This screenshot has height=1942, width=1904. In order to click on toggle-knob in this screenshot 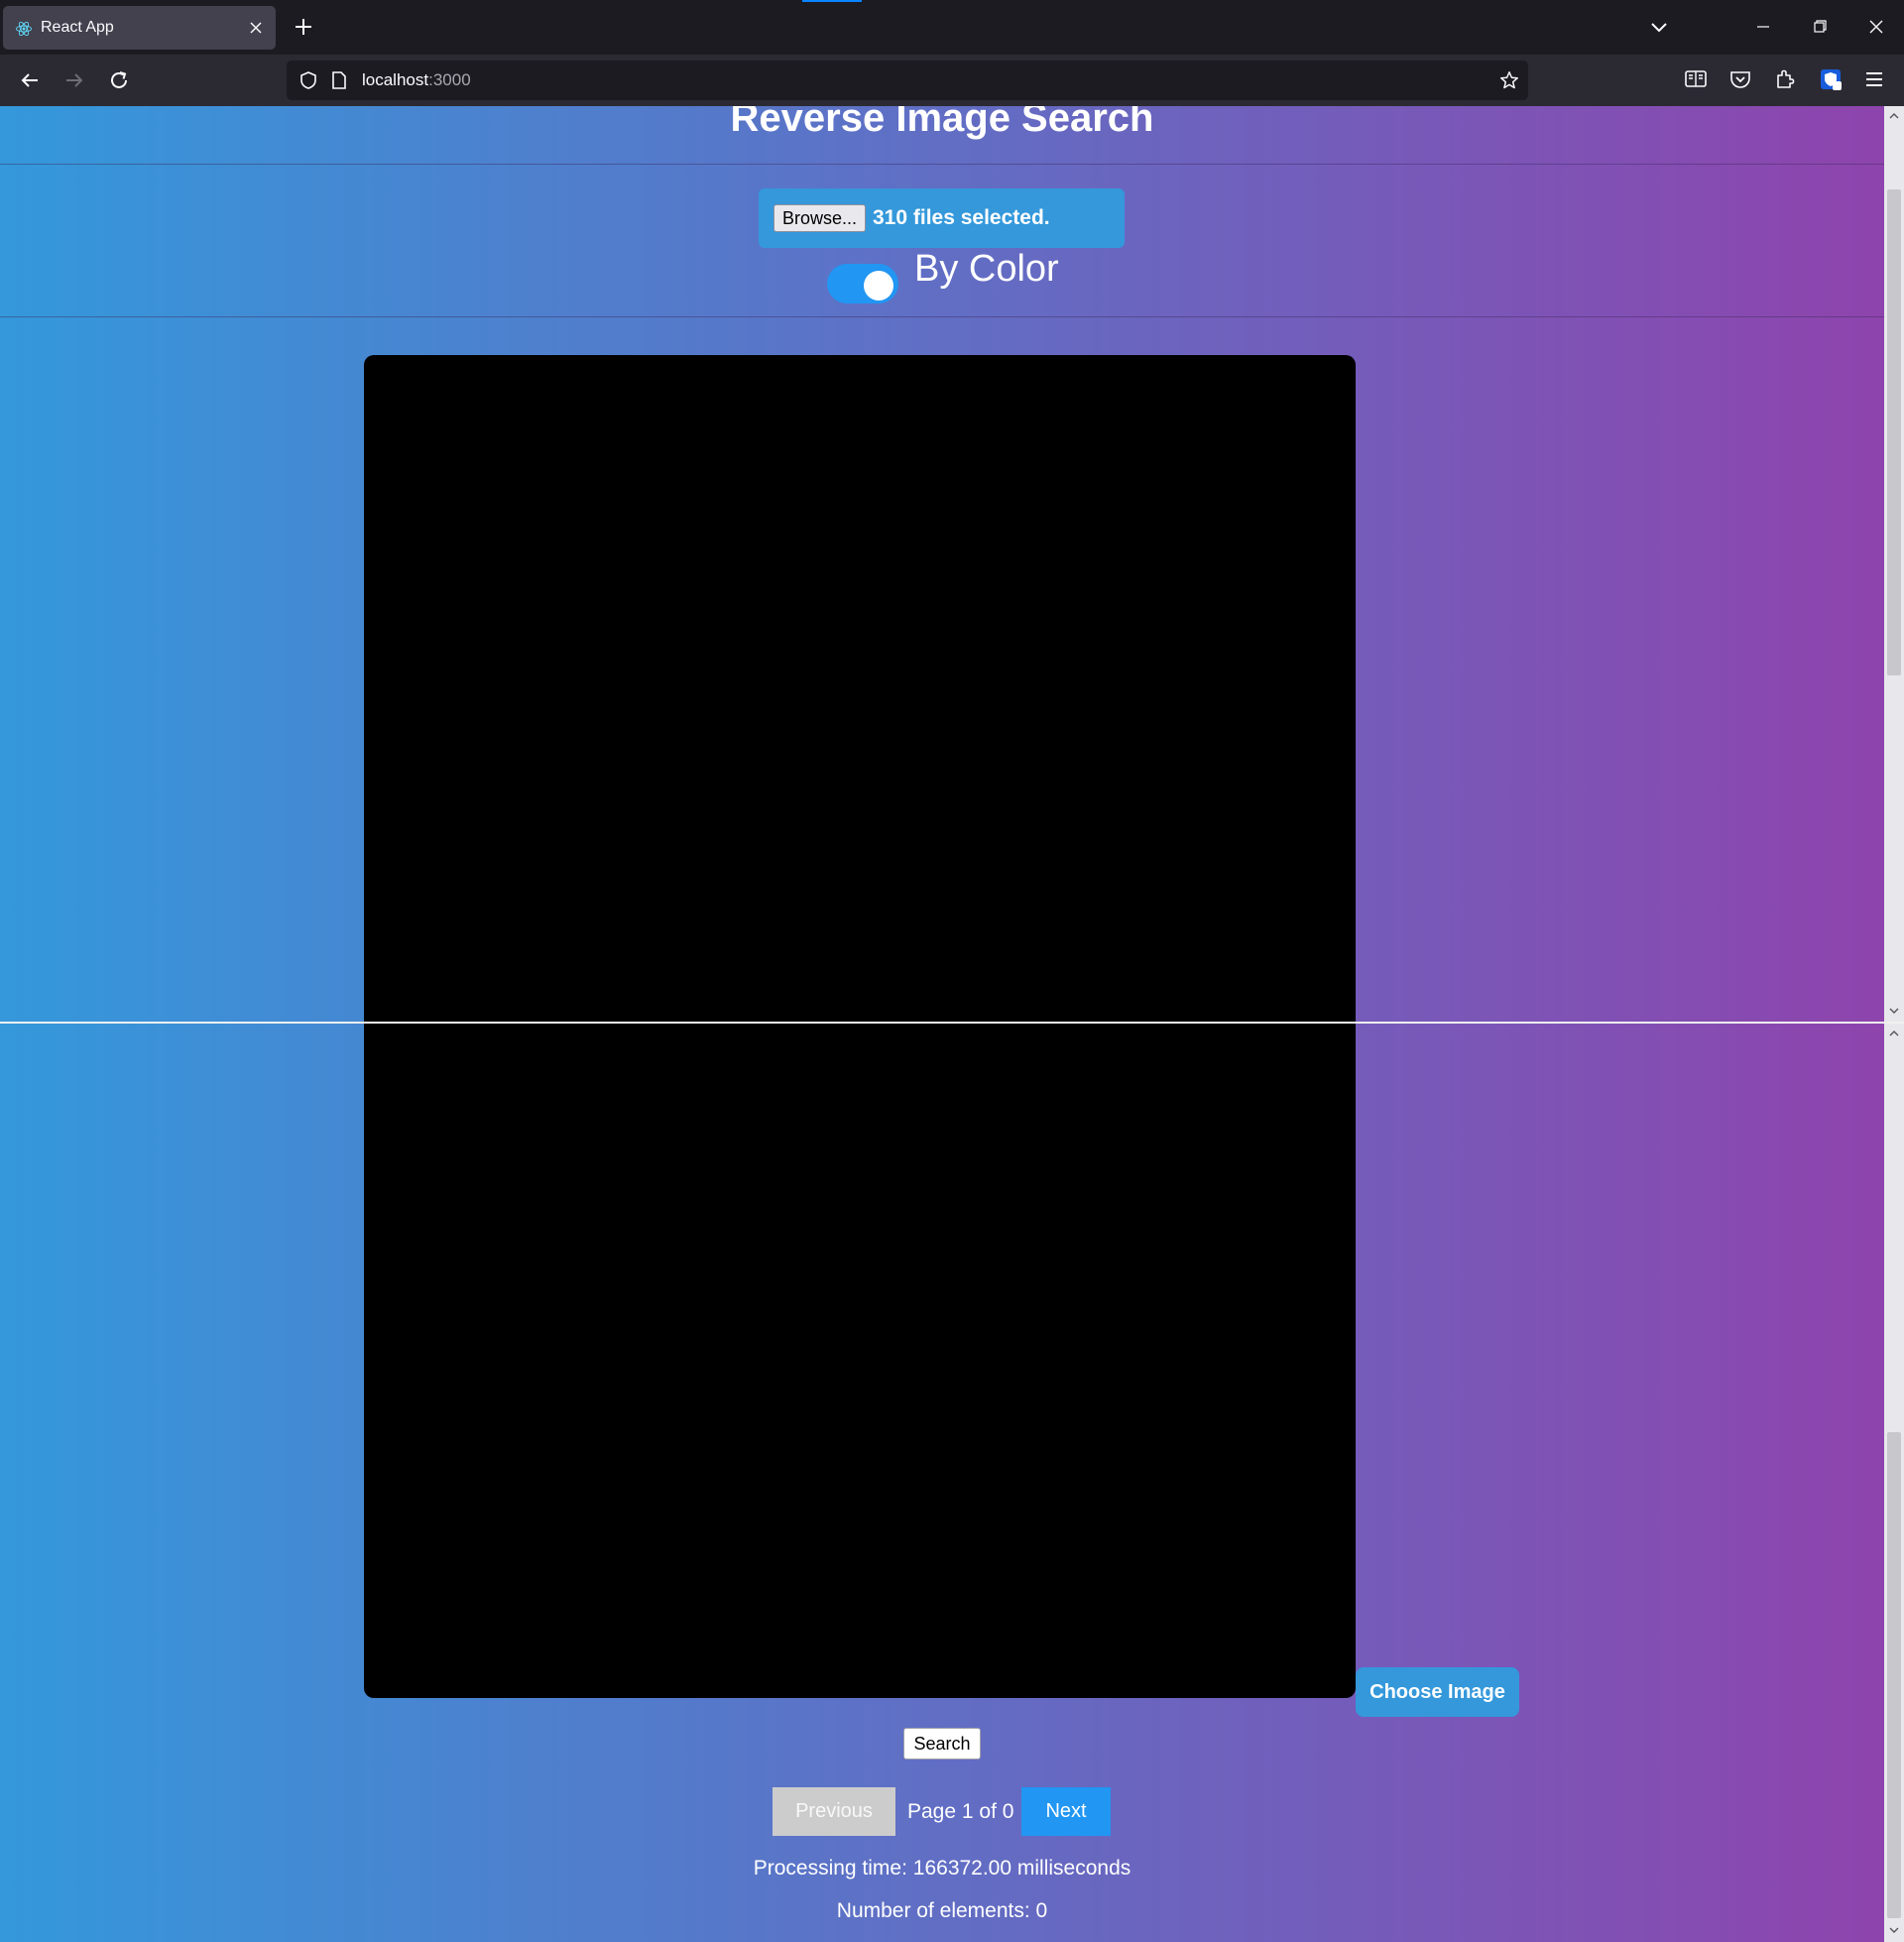, I will do `click(878, 286)`.